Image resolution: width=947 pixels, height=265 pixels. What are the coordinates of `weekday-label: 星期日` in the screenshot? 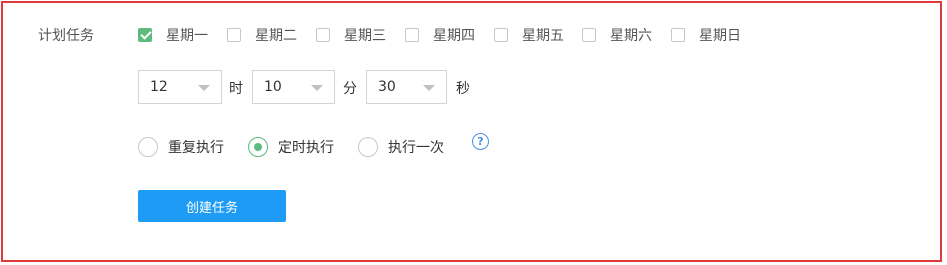 It's located at (720, 36).